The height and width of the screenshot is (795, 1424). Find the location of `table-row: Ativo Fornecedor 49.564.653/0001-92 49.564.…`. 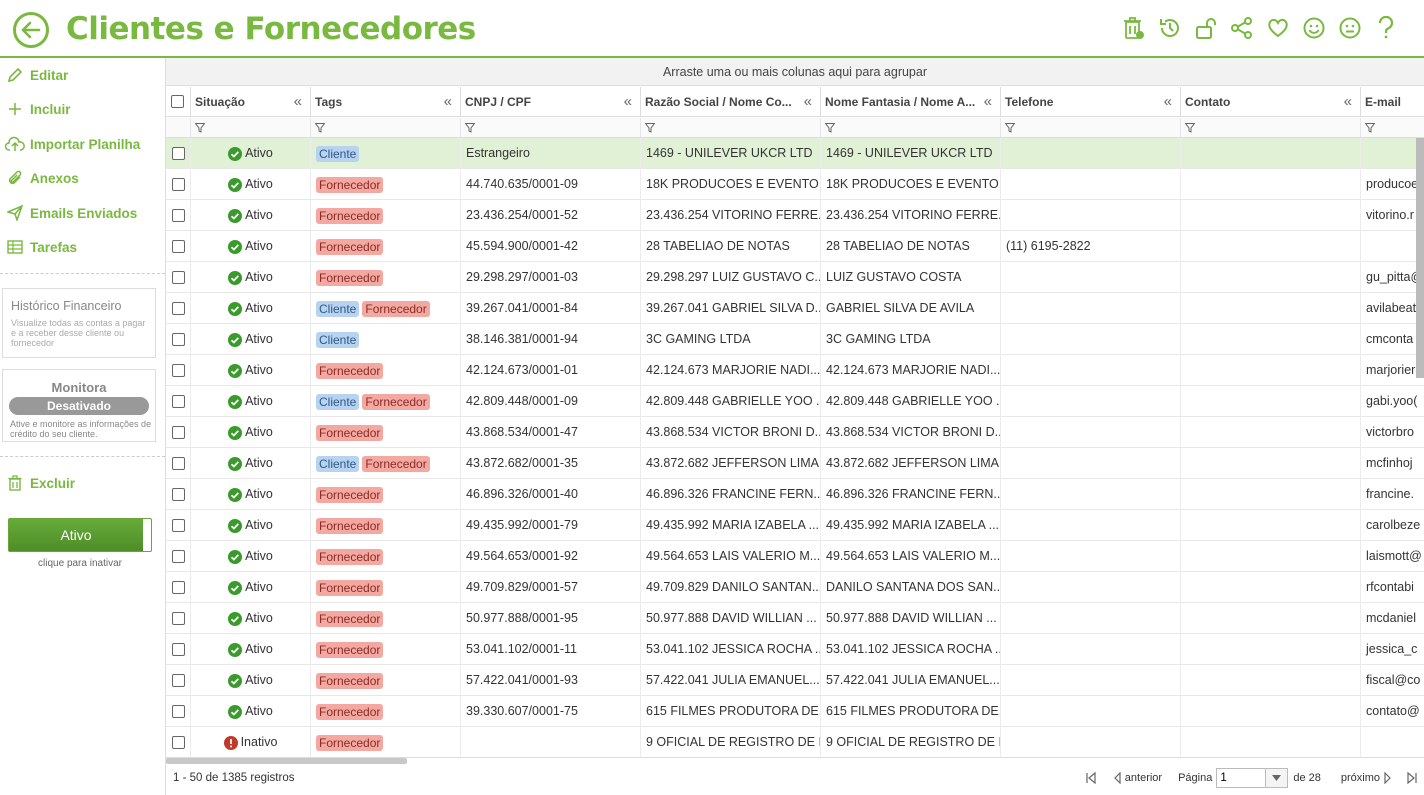

table-row: Ativo Fornecedor 49.564.653/0001-92 49.564.… is located at coordinates (795, 556).